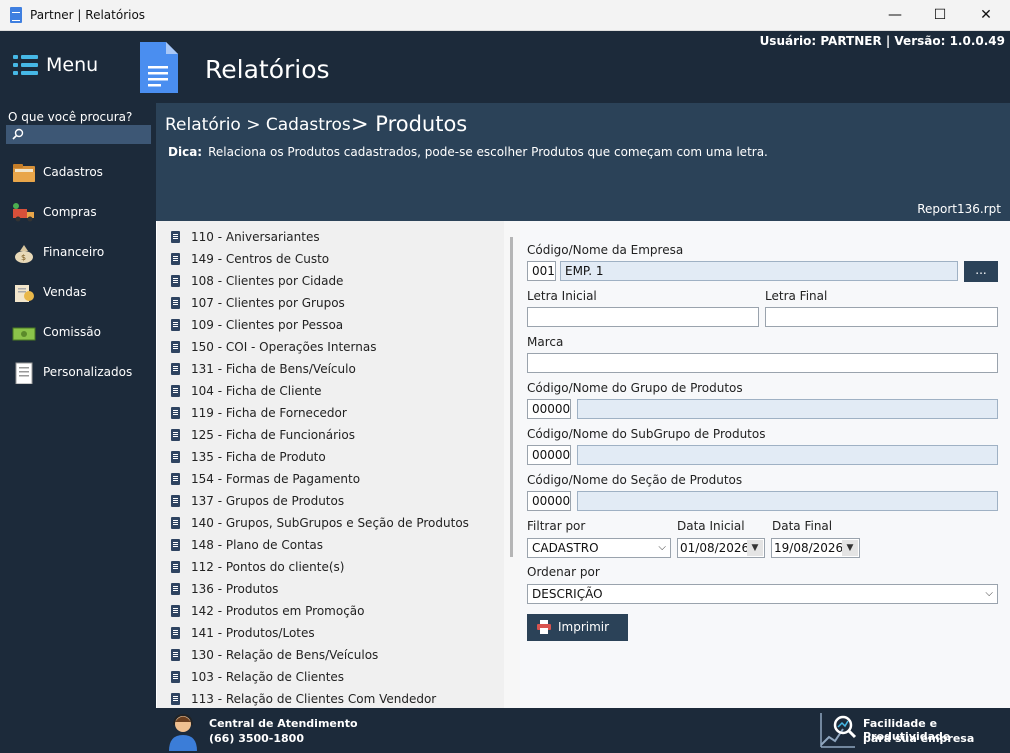  Describe the element at coordinates (78, 292) in the screenshot. I see `sidebar-item-vendas: Vendas` at that location.